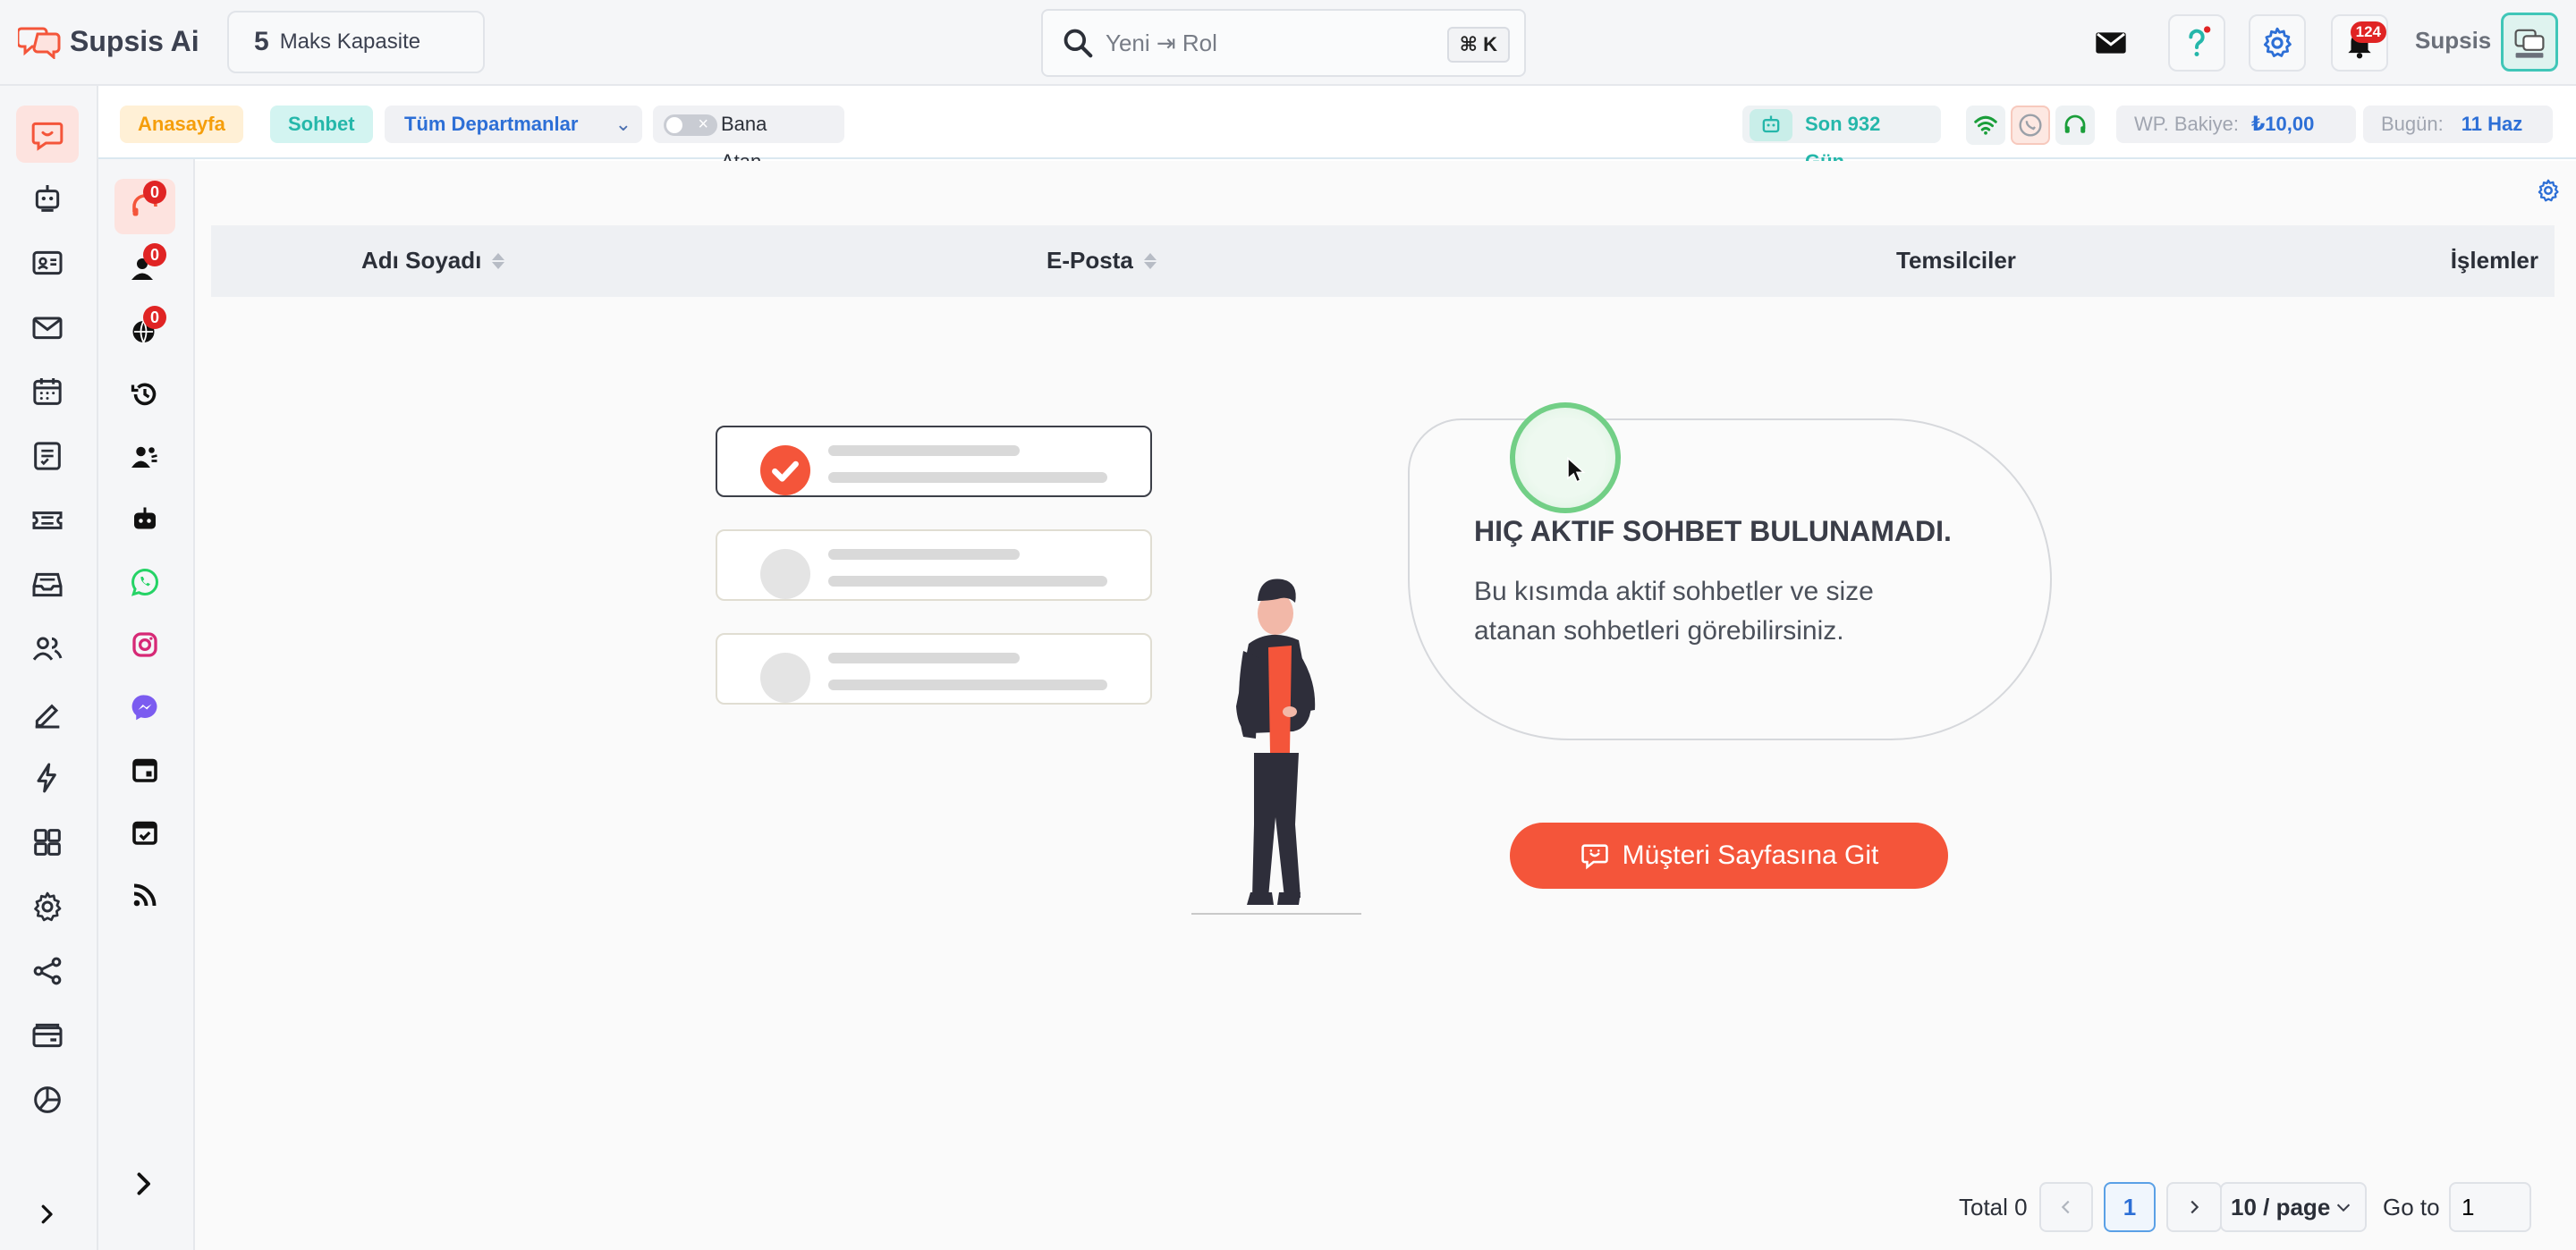 This screenshot has width=2576, height=1250. Describe the element at coordinates (47, 520) in the screenshot. I see `sidebar-item-tickets` at that location.